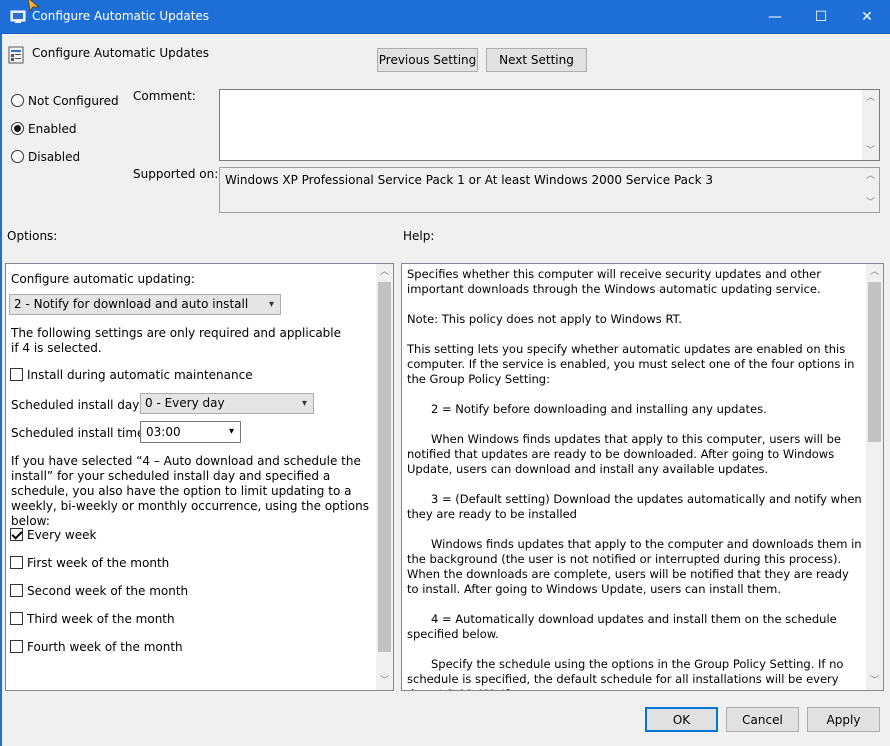 Image resolution: width=890 pixels, height=746 pixels. I want to click on window-title: Configure Automatic Updates, so click(121, 16).